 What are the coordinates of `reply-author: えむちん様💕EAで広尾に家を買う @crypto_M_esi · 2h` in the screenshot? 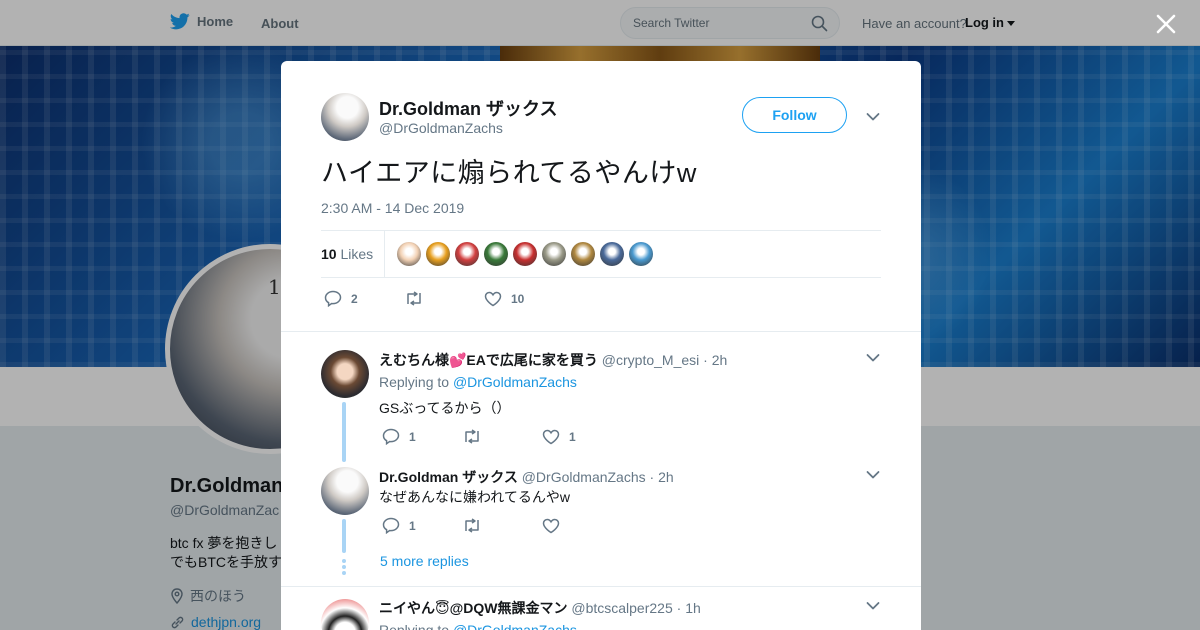 It's located at (553, 360).